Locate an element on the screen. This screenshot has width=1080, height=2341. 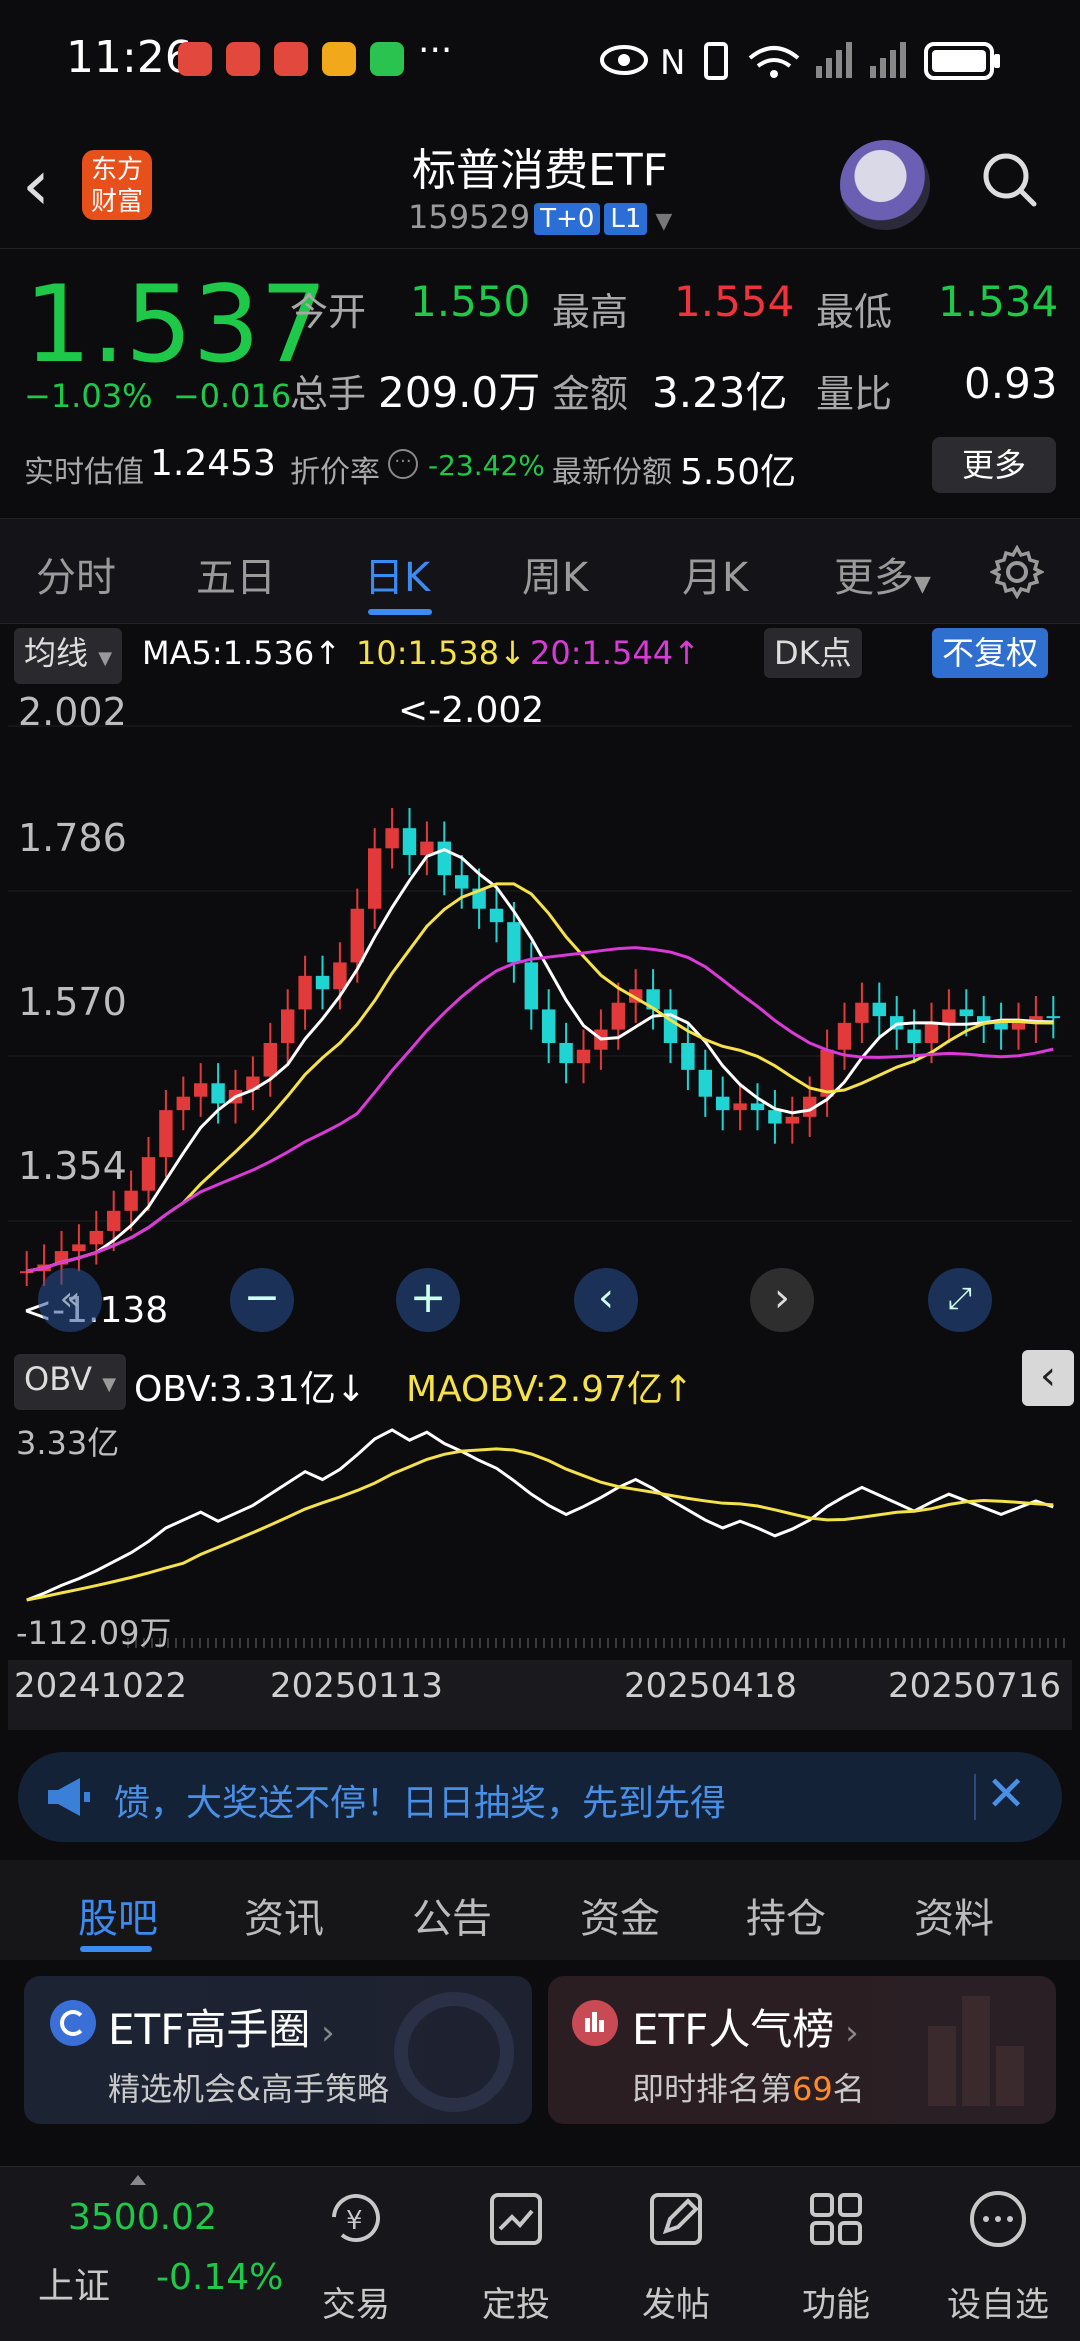
more-button: 更多 is located at coordinates (994, 465).